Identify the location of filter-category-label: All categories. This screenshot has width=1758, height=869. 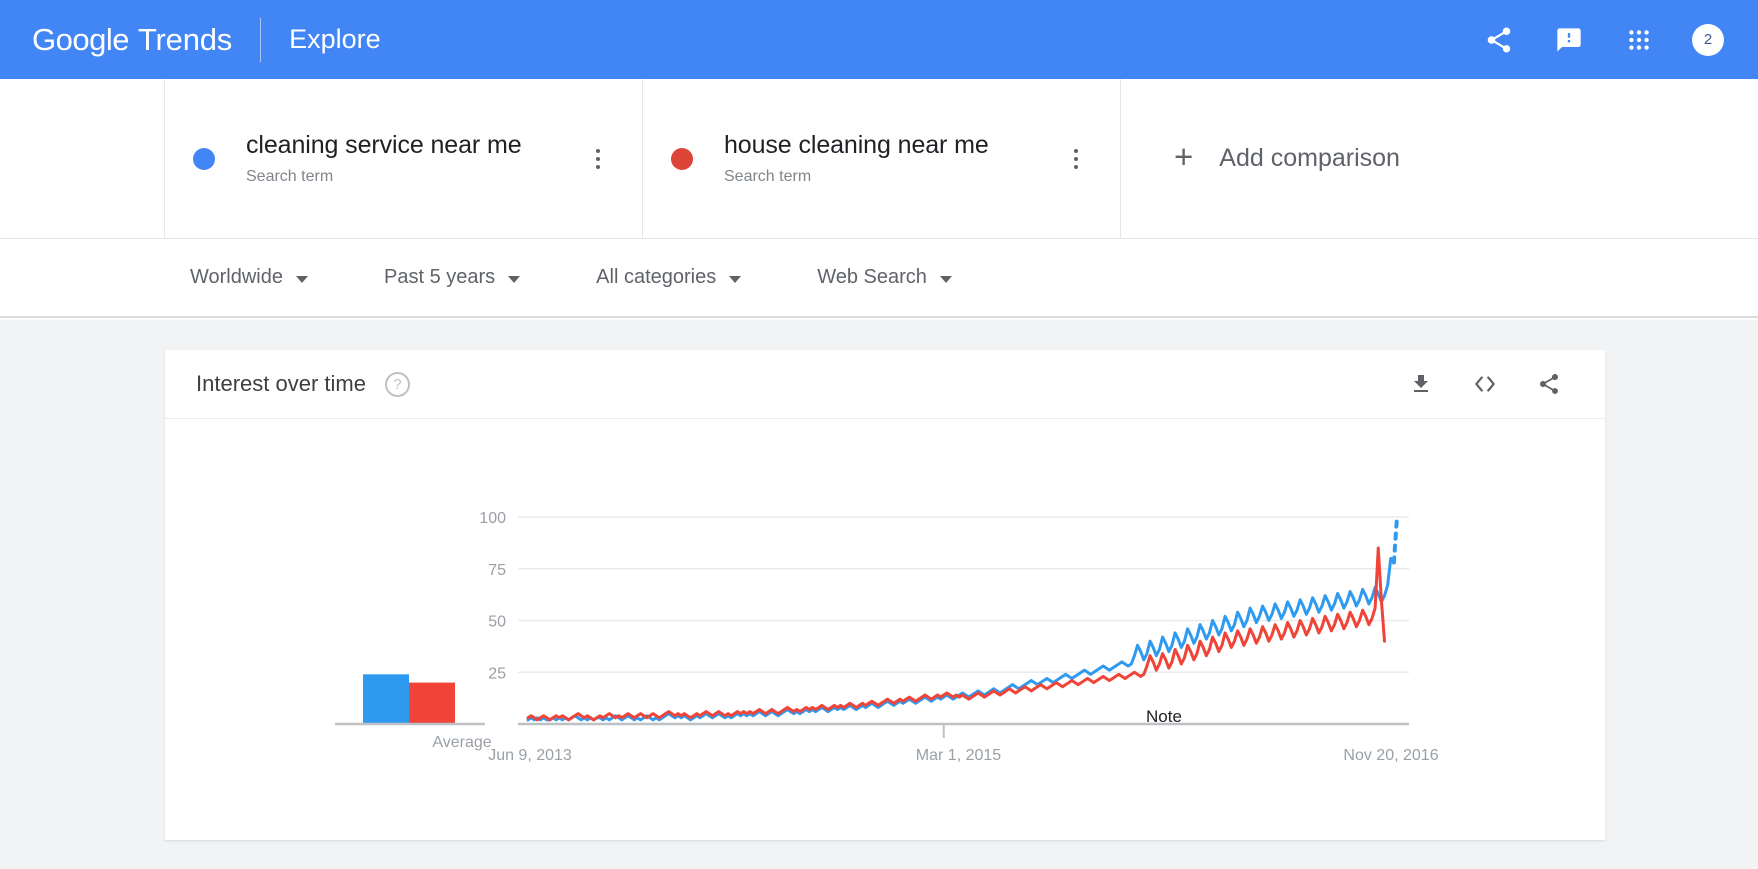
(656, 277).